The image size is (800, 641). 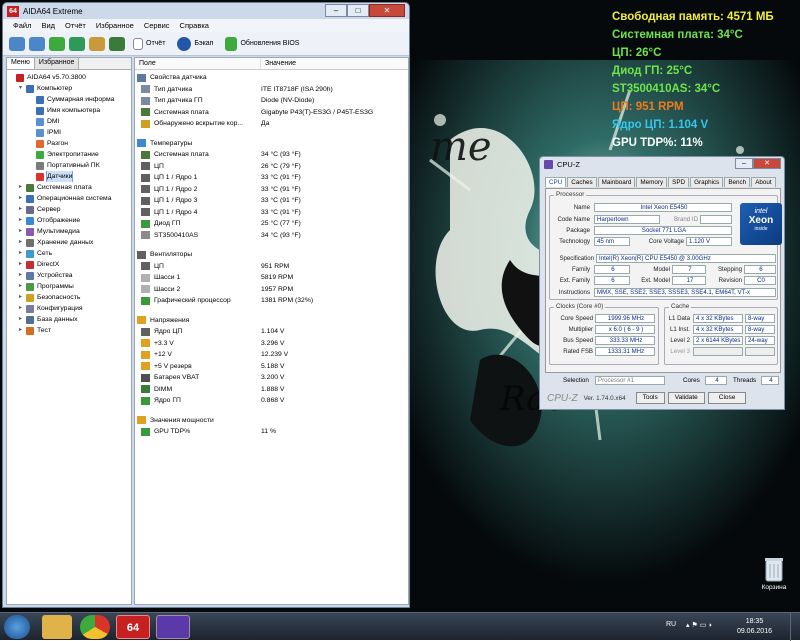 What do you see at coordinates (763, 182) in the screenshot?
I see `cpuz-tab: About` at bounding box center [763, 182].